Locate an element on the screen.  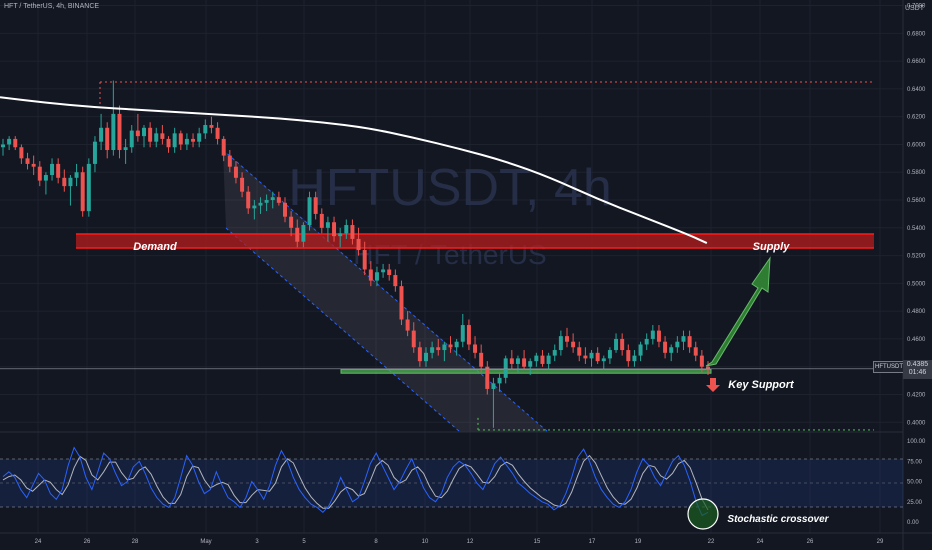
price-tick-label: 0.5000 is located at coordinates (916, 284).